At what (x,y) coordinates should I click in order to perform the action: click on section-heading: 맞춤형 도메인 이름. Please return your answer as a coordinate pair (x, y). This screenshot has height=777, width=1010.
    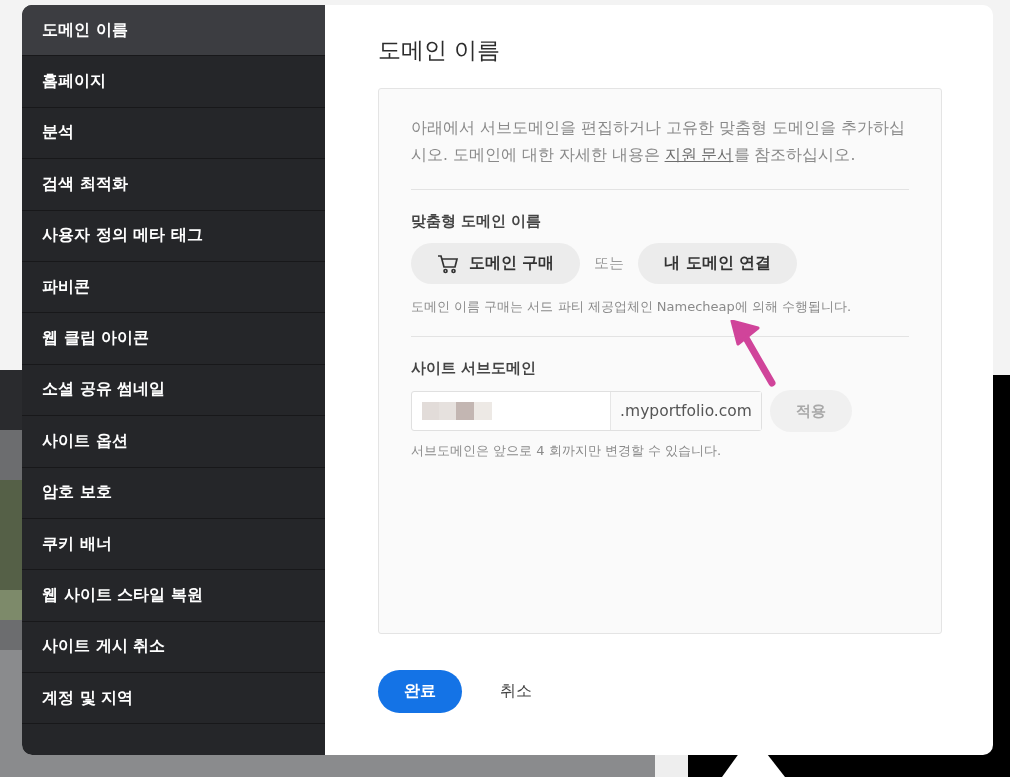
    Looking at the image, I should click on (477, 221).